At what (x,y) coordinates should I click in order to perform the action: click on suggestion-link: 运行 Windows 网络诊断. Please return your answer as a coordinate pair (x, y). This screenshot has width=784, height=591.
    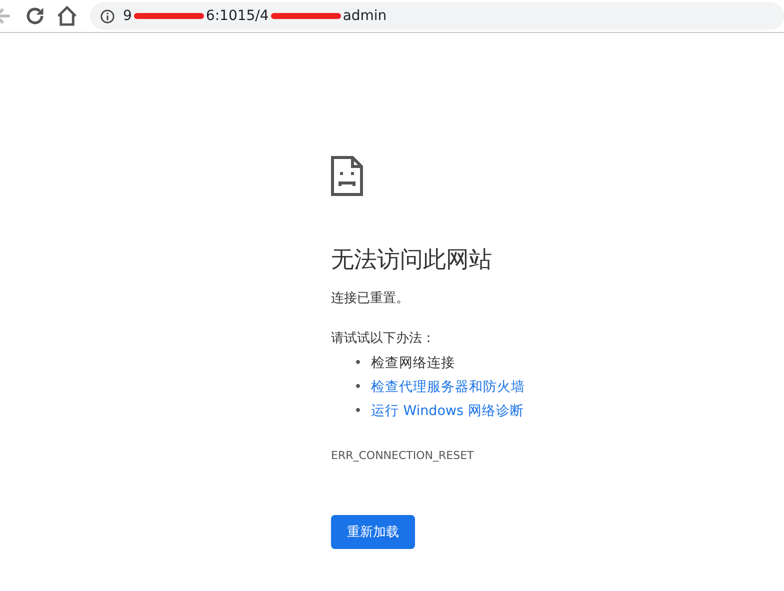
    Looking at the image, I should click on (447, 411).